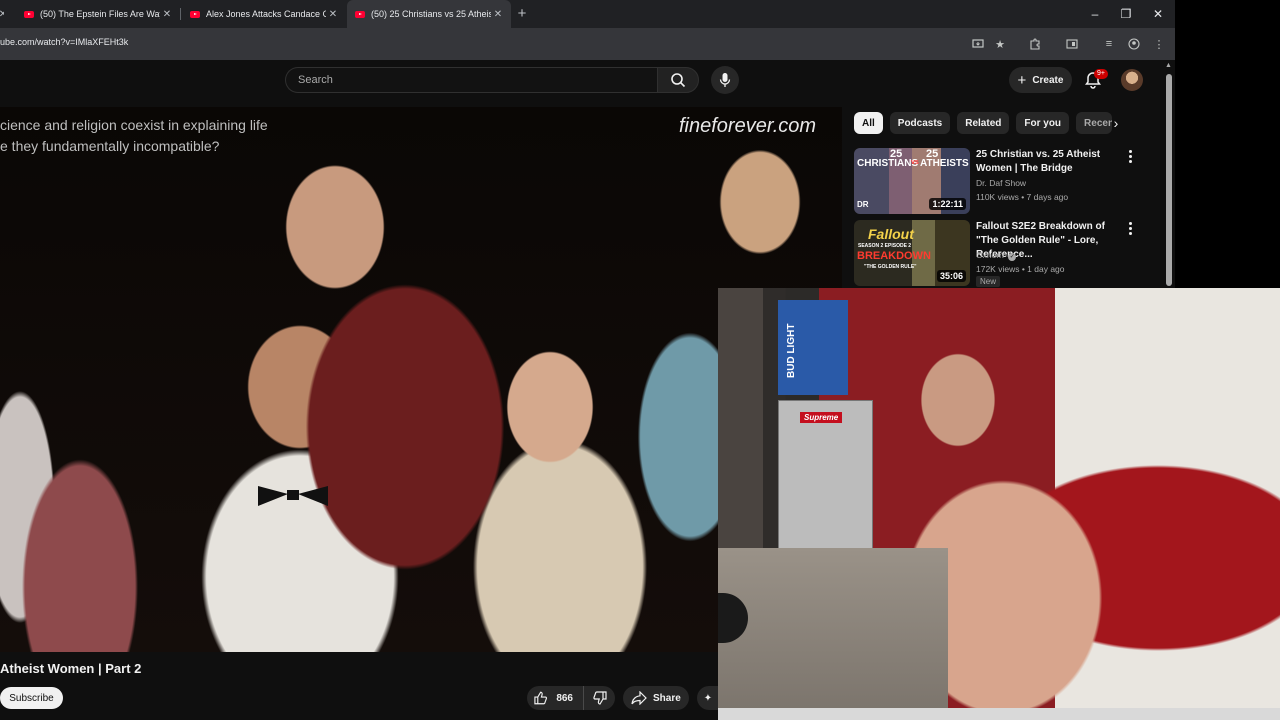 The image size is (1280, 720). Describe the element at coordinates (1168, 65) in the screenshot. I see `scroll-up-icon: ▲` at that location.